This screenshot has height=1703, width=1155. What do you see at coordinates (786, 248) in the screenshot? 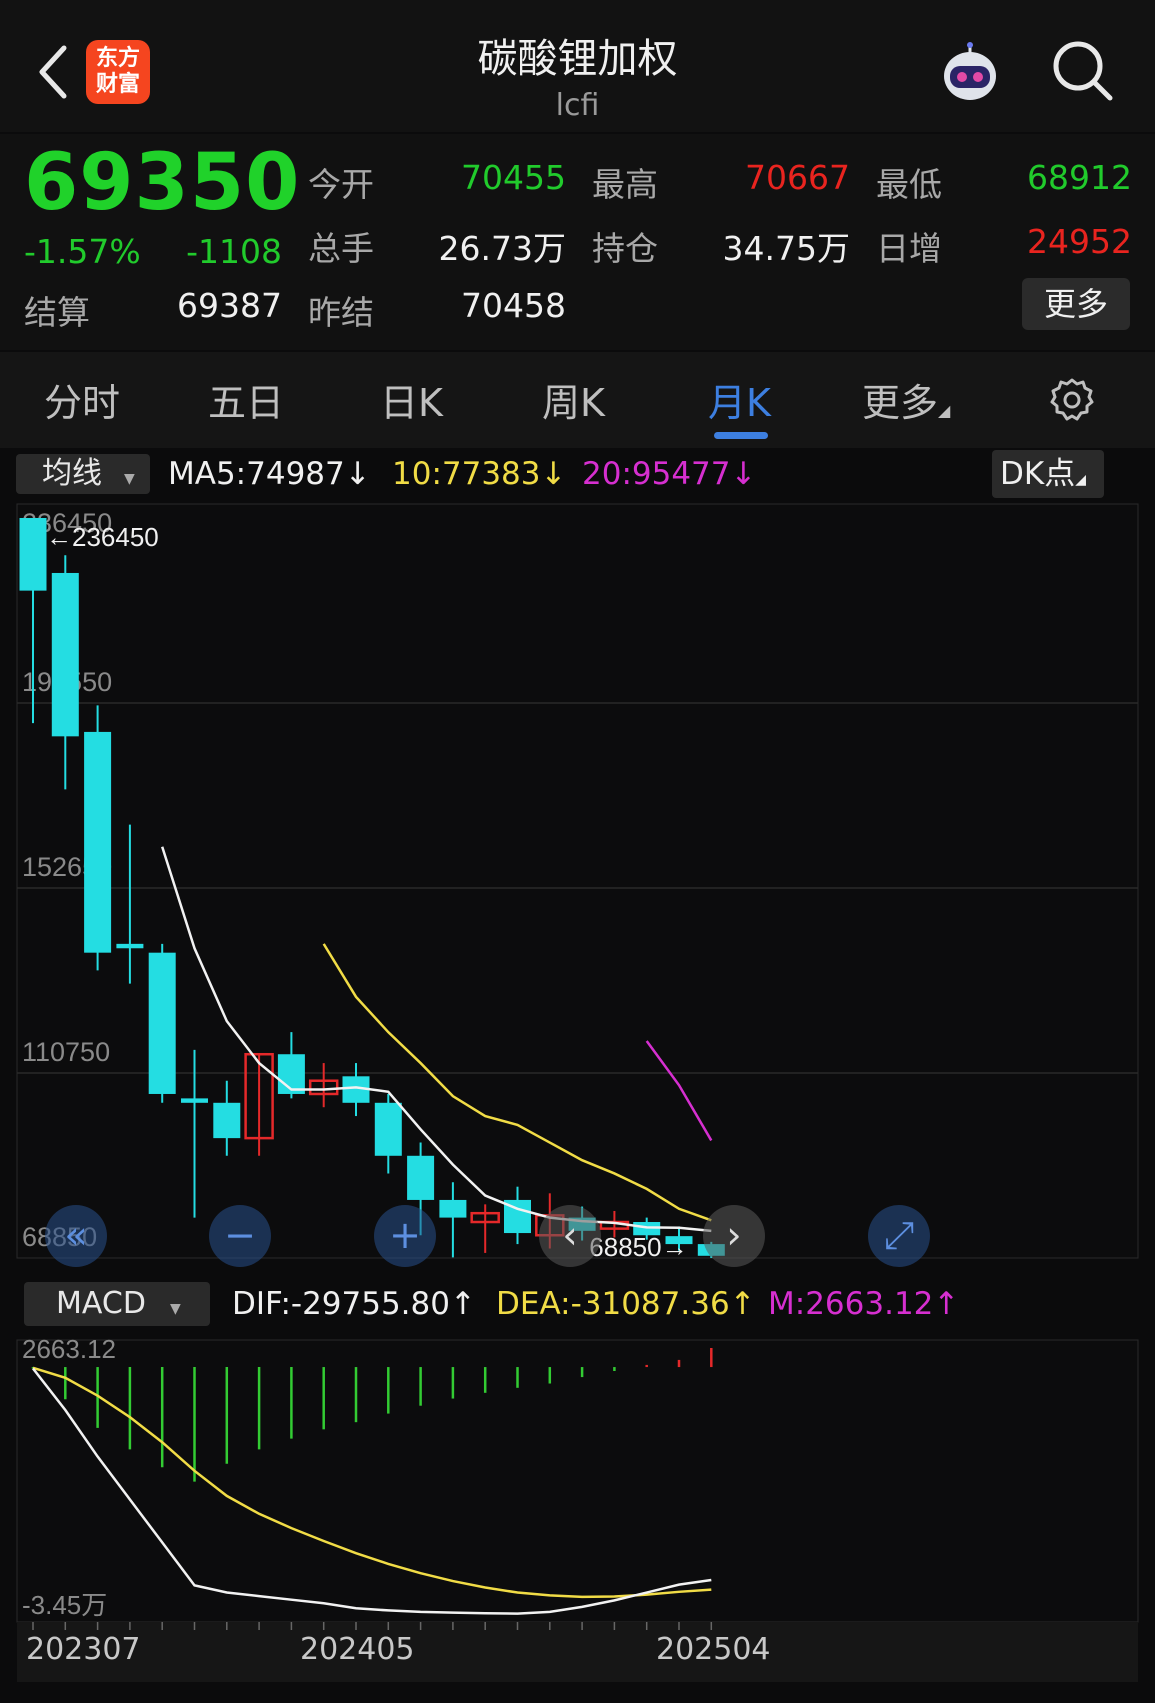
I see `open-interest-value: 34.75万` at bounding box center [786, 248].